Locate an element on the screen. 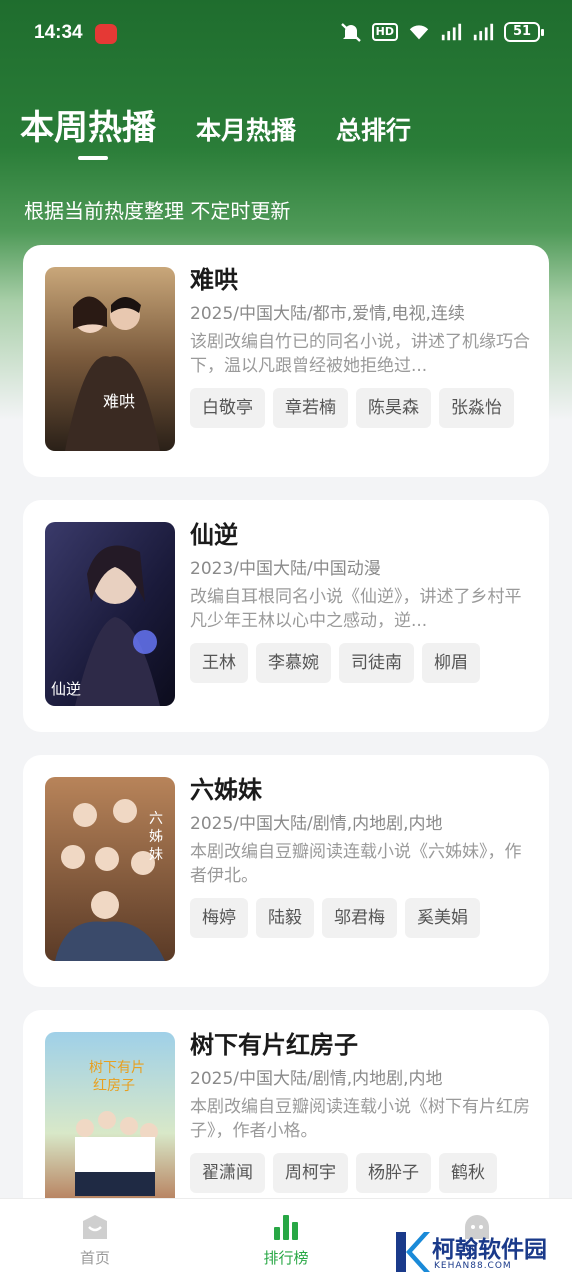  watermark-subtext: KEHAN88.COM is located at coordinates (473, 1266).